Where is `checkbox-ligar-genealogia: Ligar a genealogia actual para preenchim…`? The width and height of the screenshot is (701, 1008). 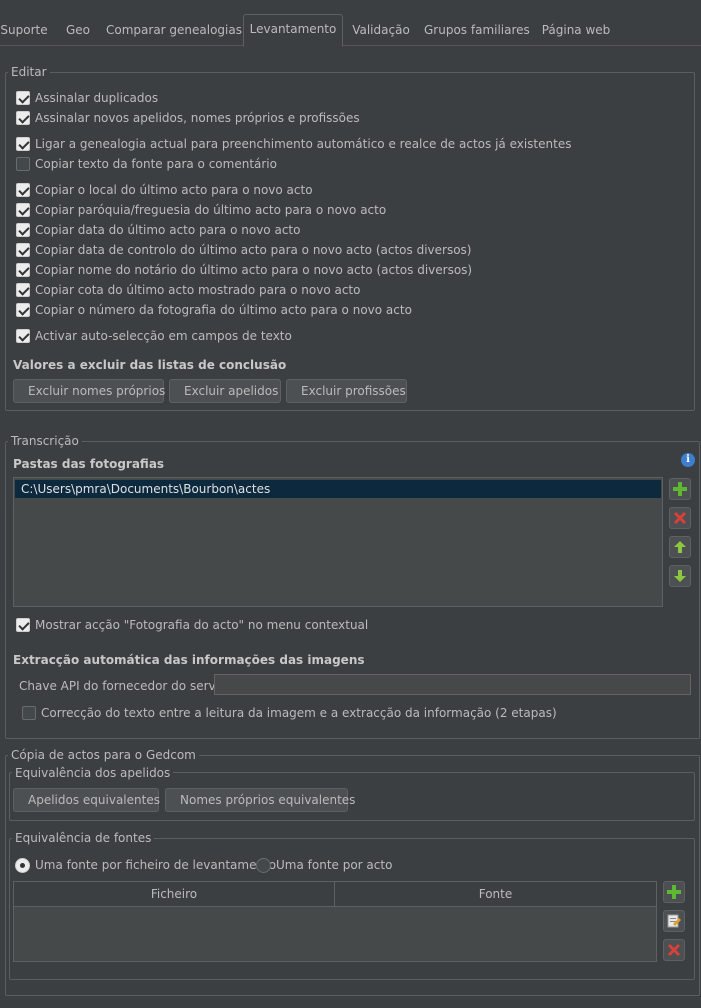 checkbox-ligar-genealogia: Ligar a genealogia actual para preenchim… is located at coordinates (293, 144).